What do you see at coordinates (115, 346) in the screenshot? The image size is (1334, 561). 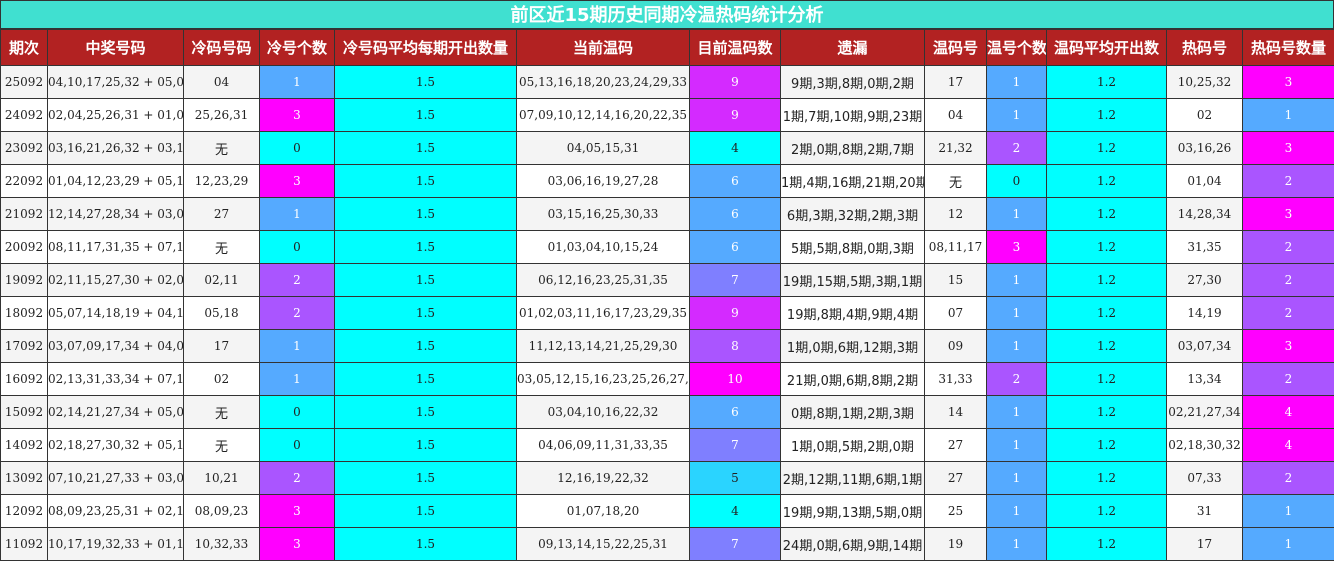 I see `winning-numbers-cell: 03,07,09,17,34 + 04,05` at bounding box center [115, 346].